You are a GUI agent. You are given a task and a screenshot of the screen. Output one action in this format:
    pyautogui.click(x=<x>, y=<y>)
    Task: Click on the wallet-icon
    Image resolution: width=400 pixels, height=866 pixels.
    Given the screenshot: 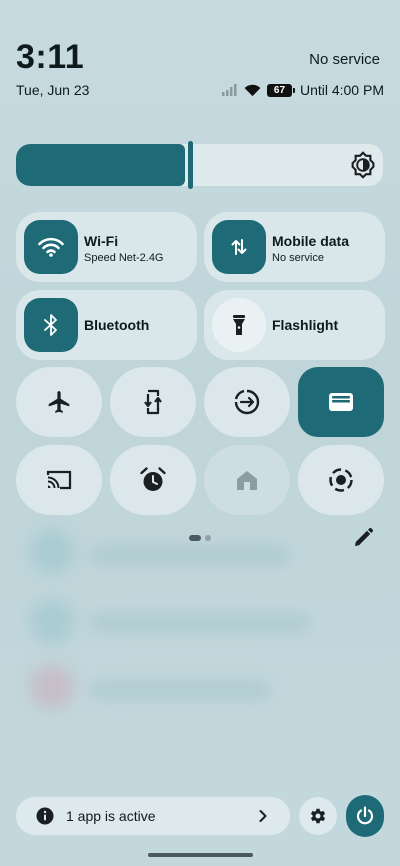 What is the action you would take?
    pyautogui.click(x=341, y=402)
    